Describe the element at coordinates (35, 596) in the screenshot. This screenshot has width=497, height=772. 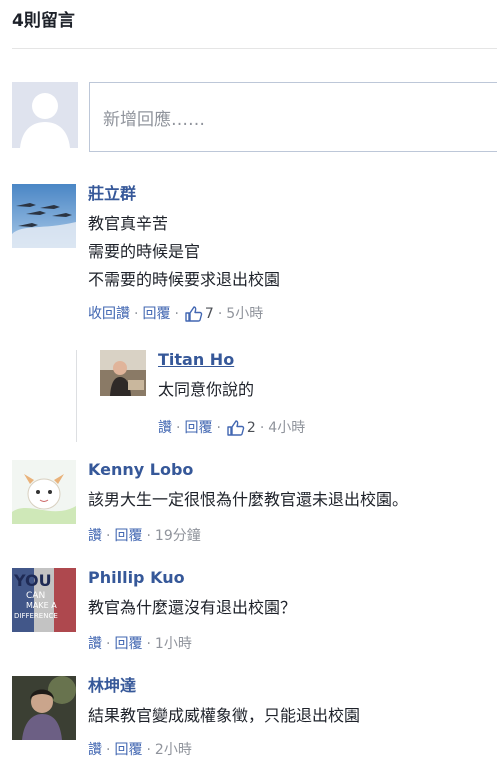
I see `avatar-caption: CAN` at that location.